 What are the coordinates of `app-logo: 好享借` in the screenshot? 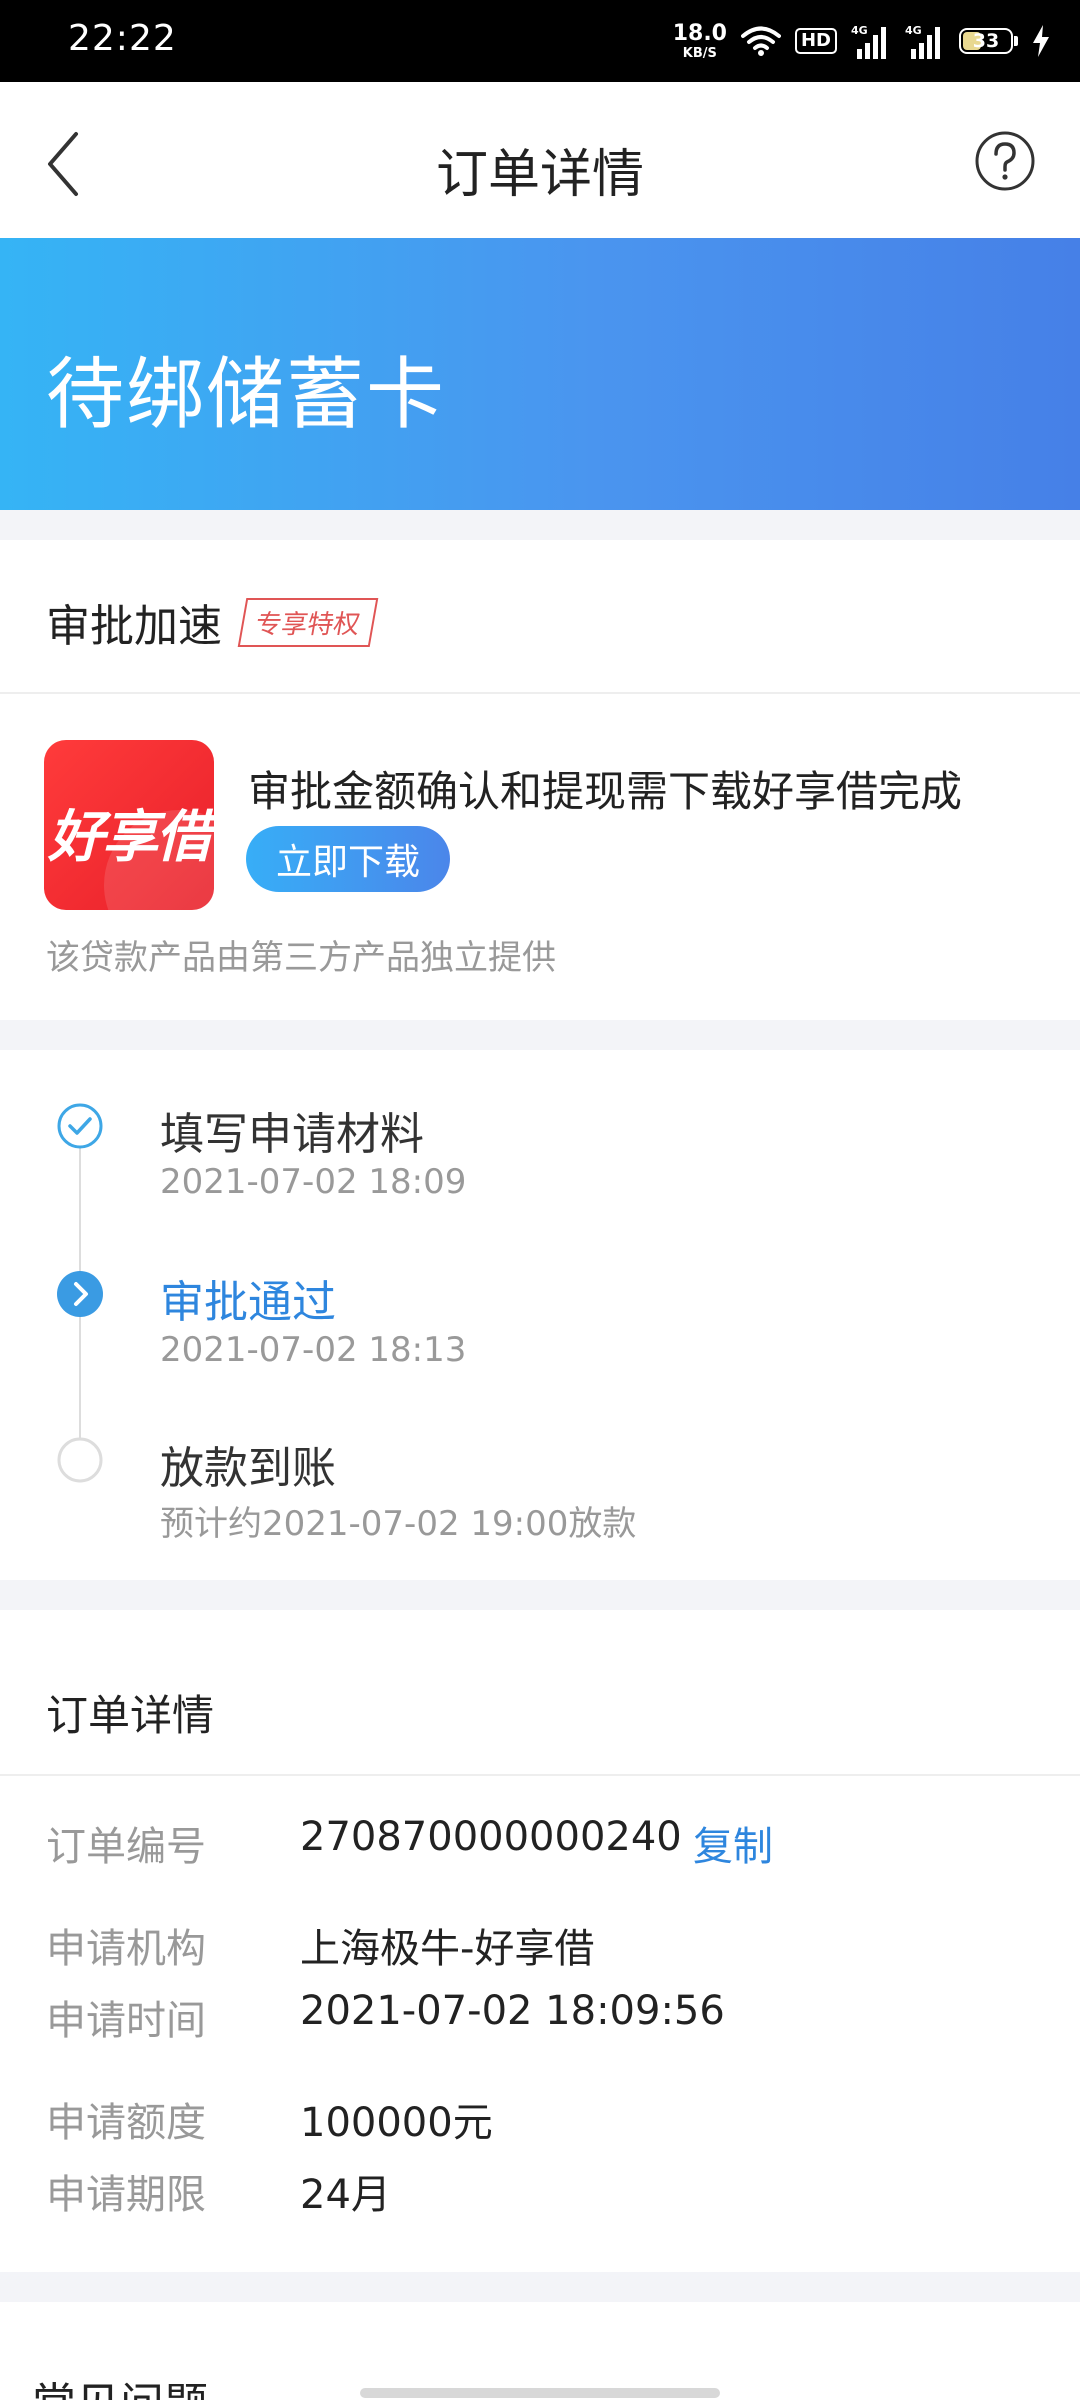 It's located at (129, 825).